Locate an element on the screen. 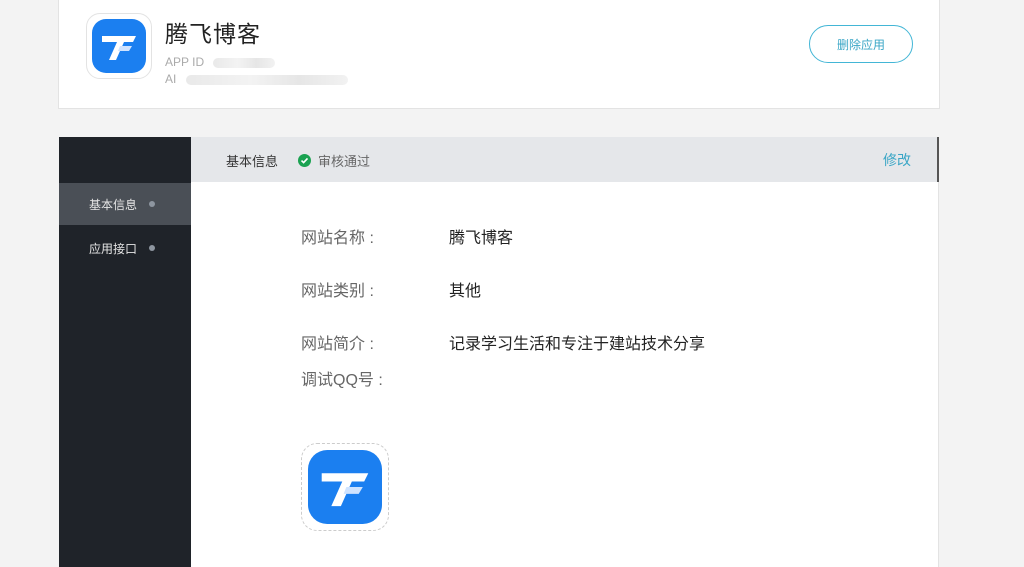  check-circle-icon is located at coordinates (304, 160).